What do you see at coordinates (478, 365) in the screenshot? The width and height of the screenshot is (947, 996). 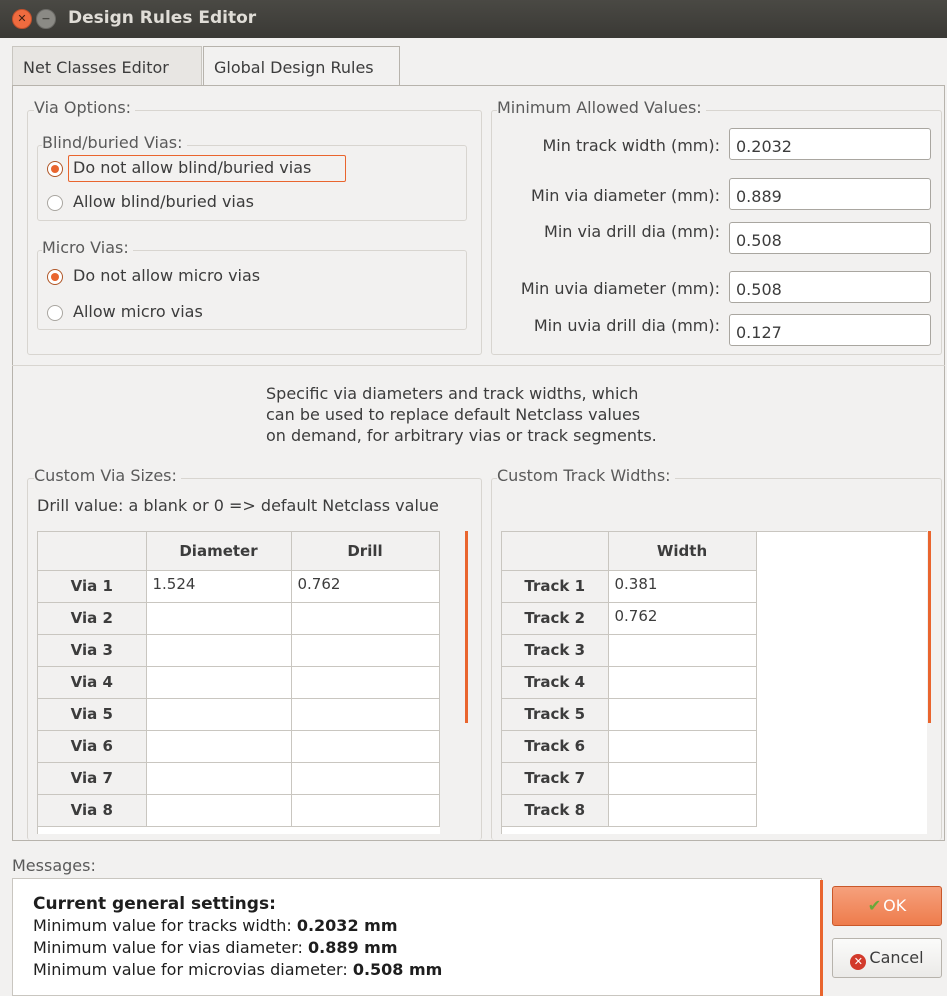 I see `separator` at bounding box center [478, 365].